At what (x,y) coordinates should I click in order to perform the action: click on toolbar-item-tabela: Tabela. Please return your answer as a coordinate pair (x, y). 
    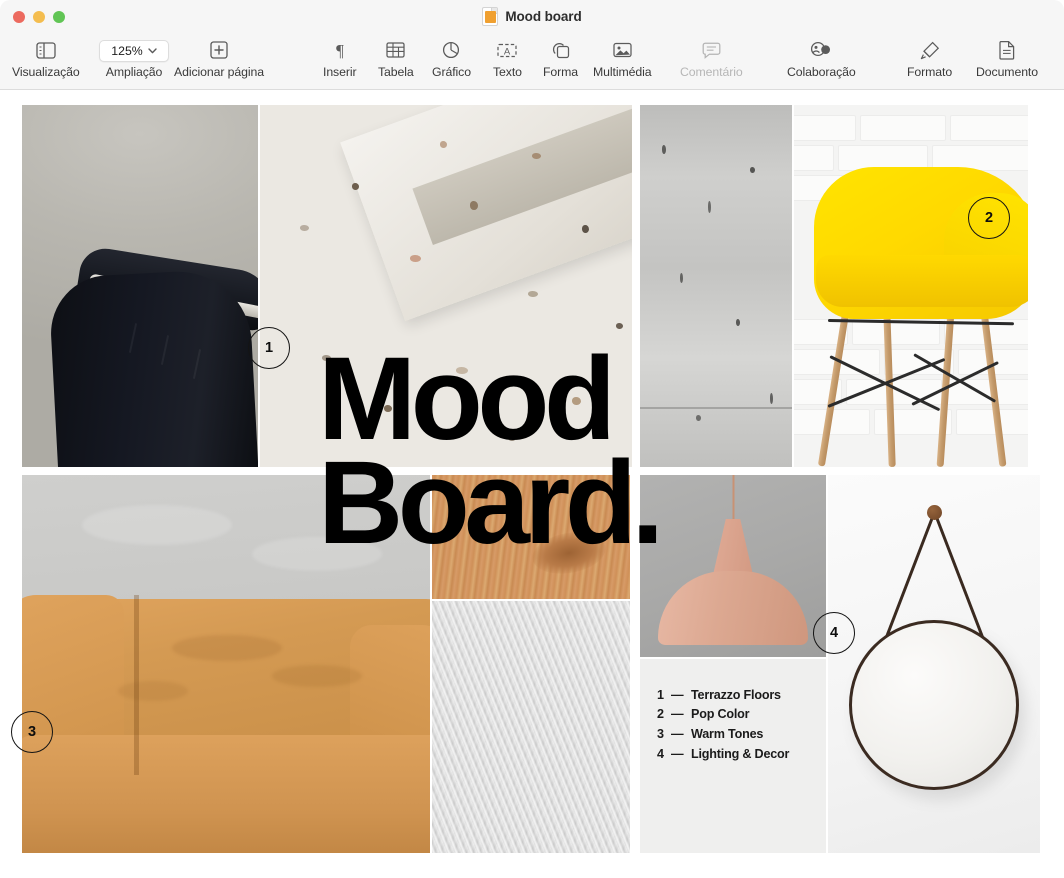
    Looking at the image, I should click on (396, 58).